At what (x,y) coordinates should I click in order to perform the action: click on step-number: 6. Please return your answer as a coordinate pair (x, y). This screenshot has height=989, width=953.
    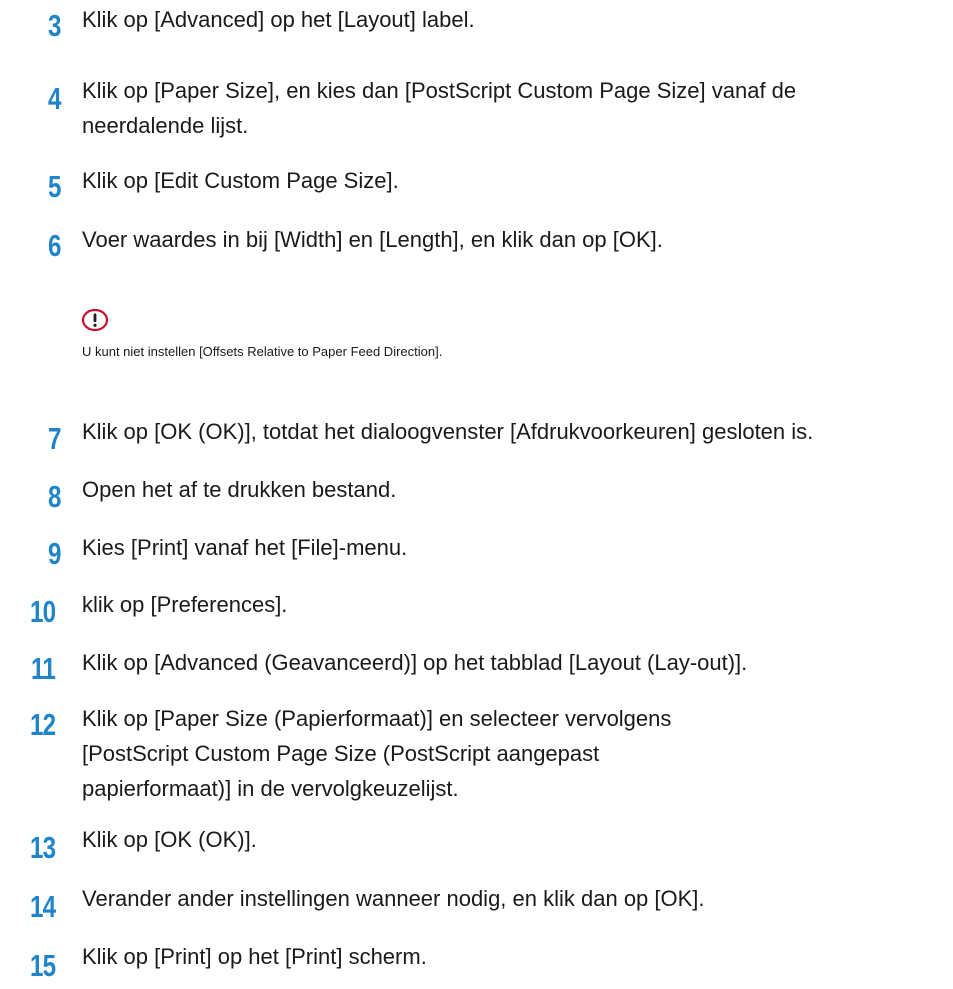
    Looking at the image, I should click on (54, 245).